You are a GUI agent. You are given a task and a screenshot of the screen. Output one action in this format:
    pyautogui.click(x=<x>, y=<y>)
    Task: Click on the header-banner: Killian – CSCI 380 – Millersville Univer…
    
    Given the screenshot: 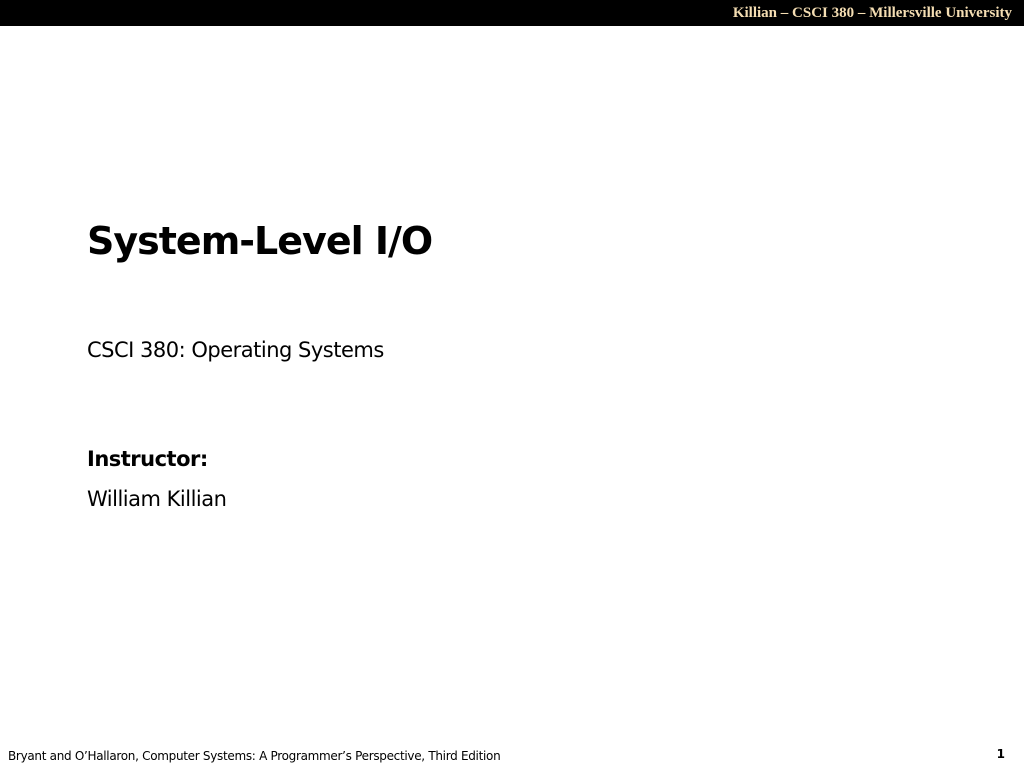 What is the action you would take?
    pyautogui.click(x=512, y=13)
    